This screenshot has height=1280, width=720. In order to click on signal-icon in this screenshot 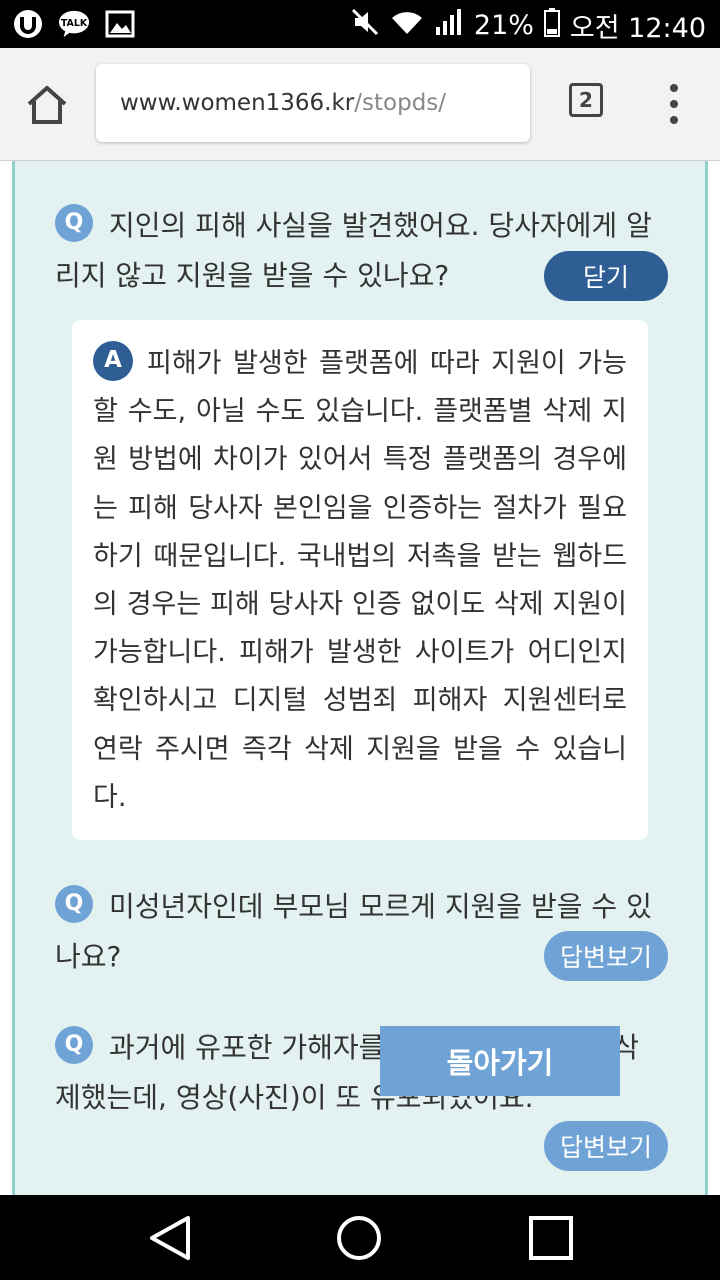, I will do `click(449, 25)`.